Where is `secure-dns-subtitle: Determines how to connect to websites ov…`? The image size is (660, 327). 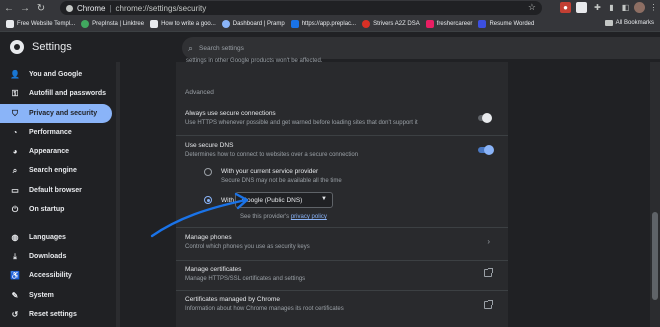
secure-dns-subtitle: Determines how to connect to websites ov… is located at coordinates (272, 155).